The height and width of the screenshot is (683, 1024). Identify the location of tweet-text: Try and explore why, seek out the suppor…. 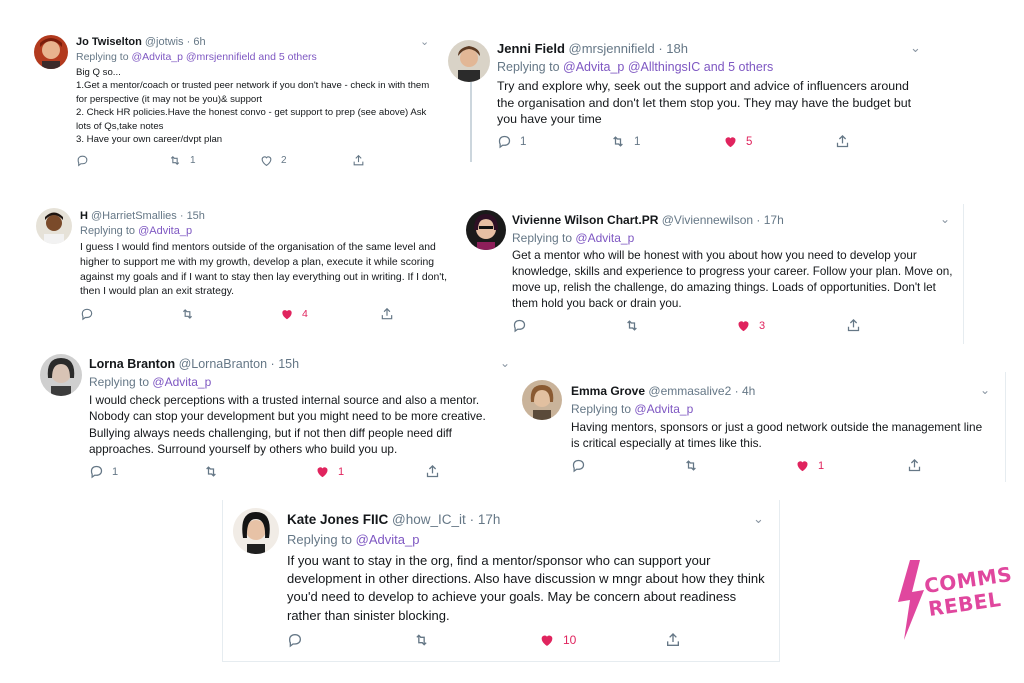
(704, 102).